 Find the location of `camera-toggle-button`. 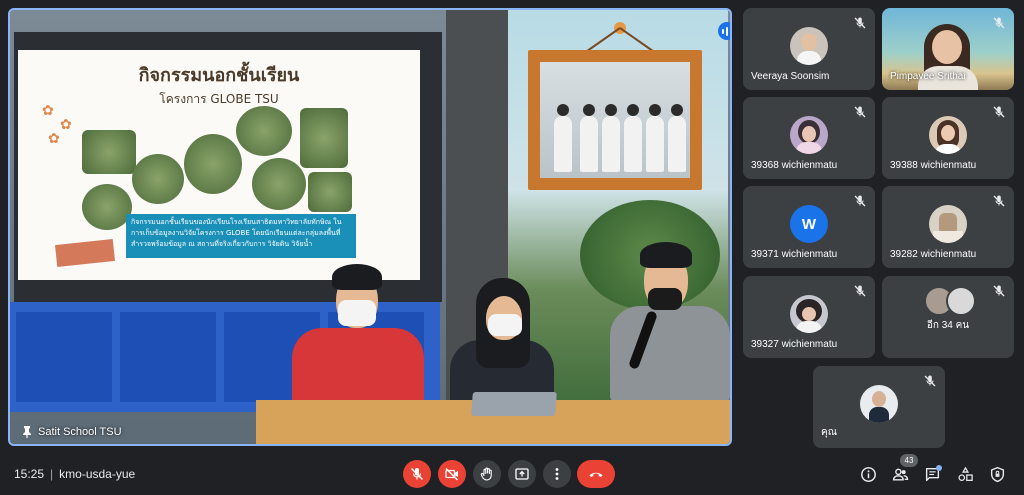

camera-toggle-button is located at coordinates (452, 474).